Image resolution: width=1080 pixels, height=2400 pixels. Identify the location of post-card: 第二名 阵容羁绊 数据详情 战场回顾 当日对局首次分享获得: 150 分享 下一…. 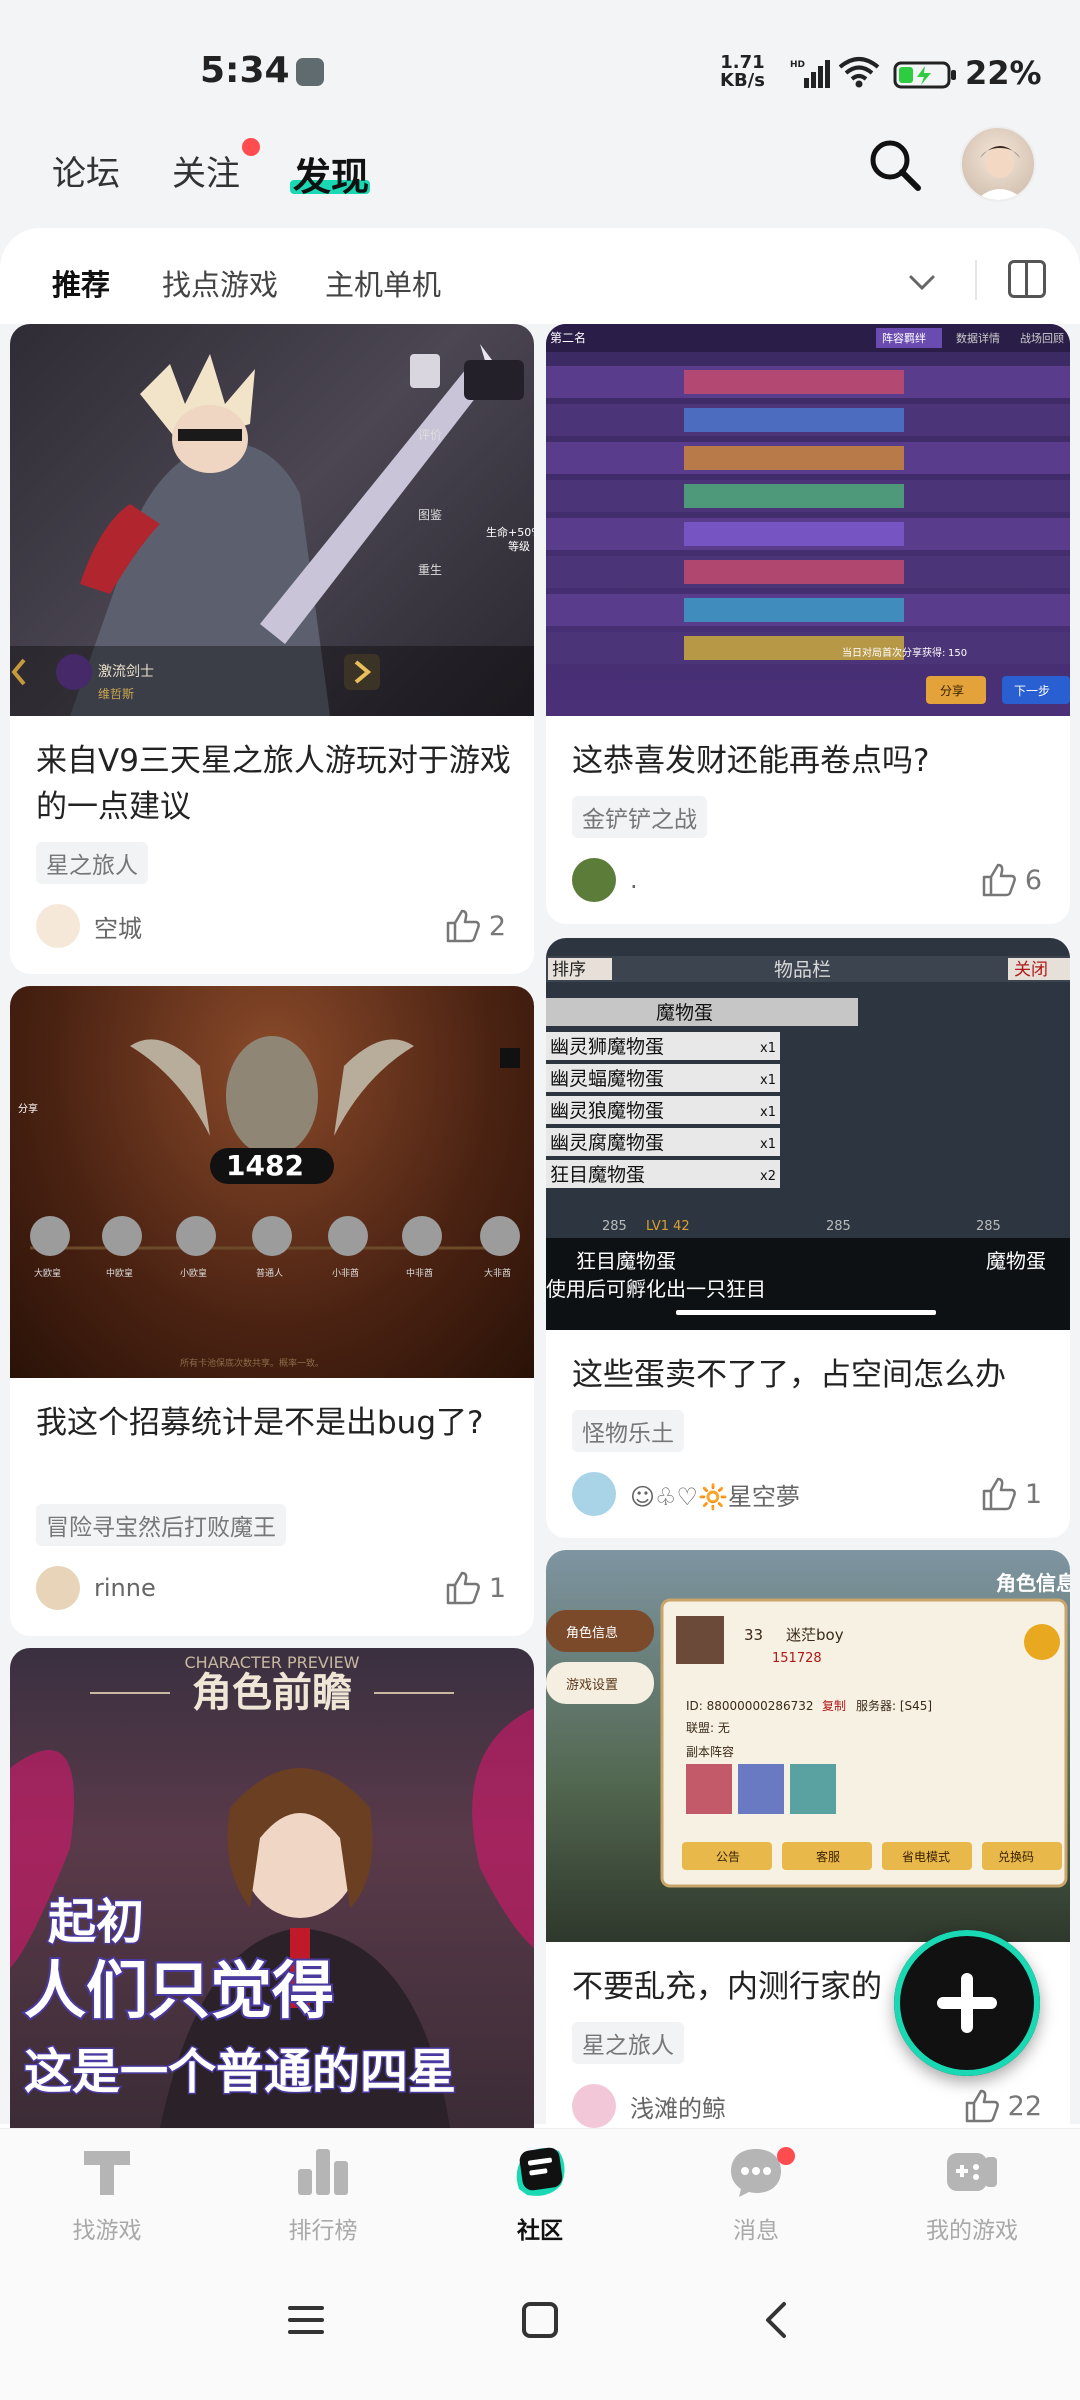
(808, 624).